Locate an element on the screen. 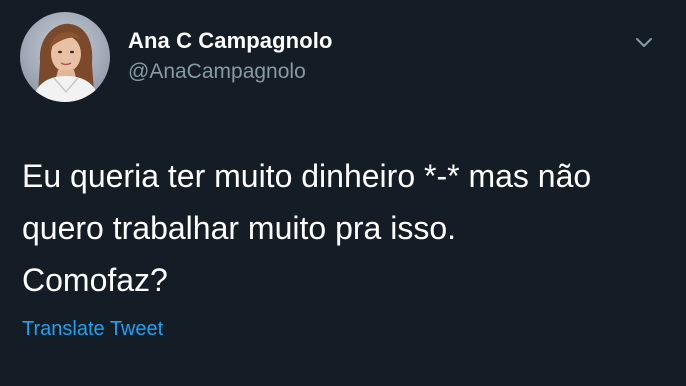 This screenshot has height=386, width=686. profile-photo-icon is located at coordinates (65, 57).